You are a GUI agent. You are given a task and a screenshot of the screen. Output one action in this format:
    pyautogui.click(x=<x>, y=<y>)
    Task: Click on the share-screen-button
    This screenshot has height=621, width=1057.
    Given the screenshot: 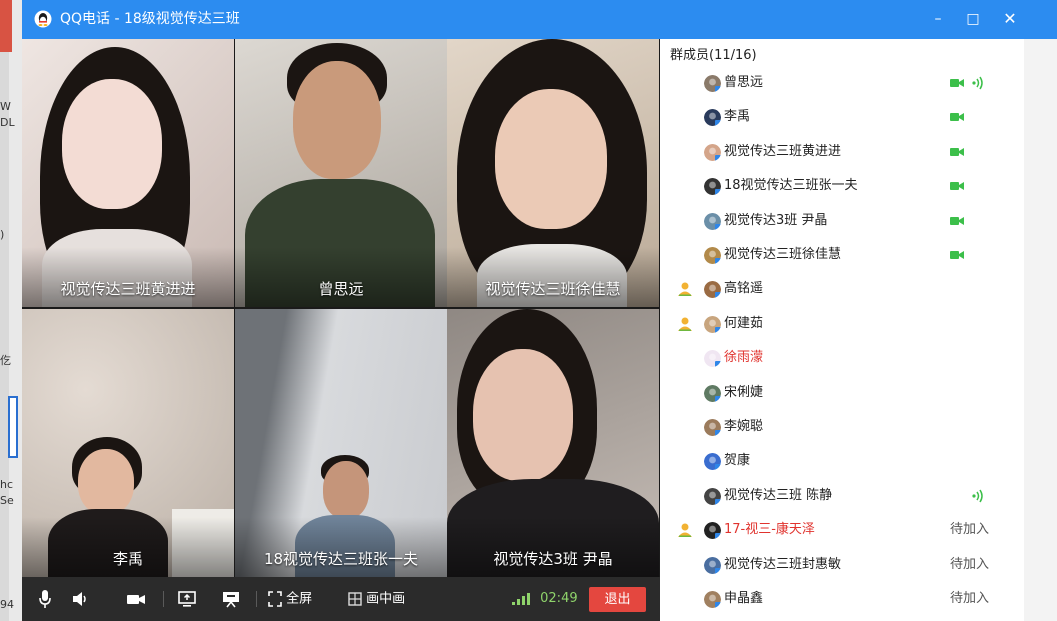 What is the action you would take?
    pyautogui.click(x=187, y=599)
    